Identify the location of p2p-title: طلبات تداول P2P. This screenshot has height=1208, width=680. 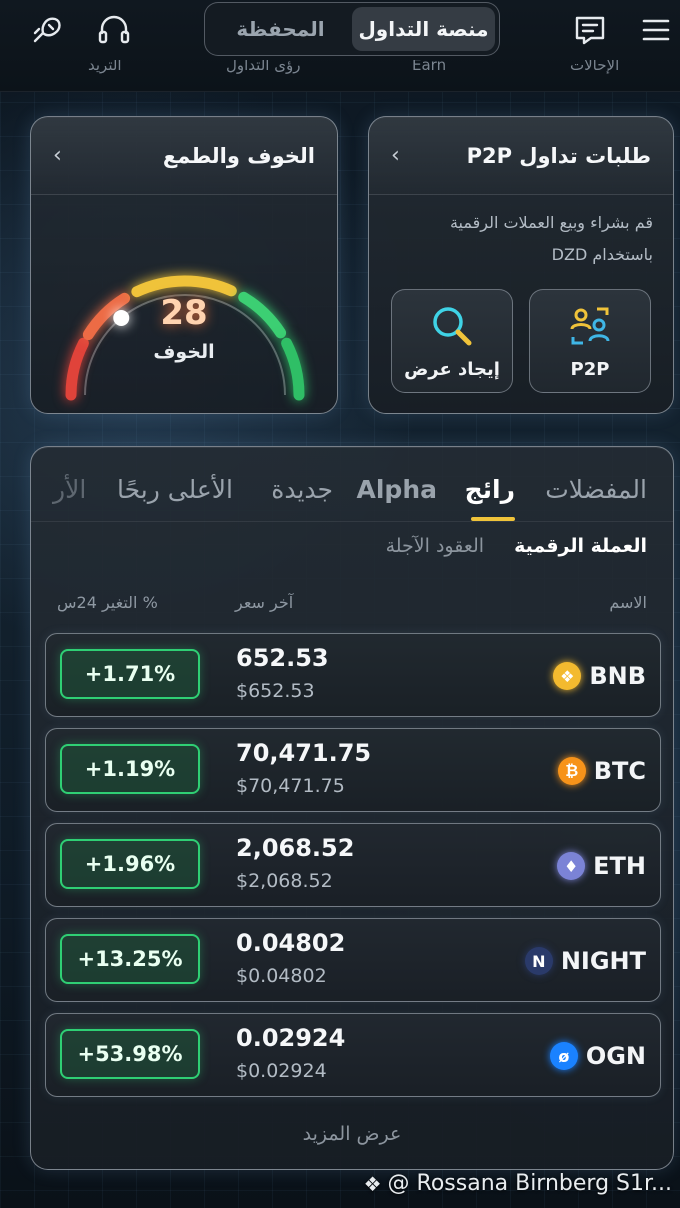
(558, 155).